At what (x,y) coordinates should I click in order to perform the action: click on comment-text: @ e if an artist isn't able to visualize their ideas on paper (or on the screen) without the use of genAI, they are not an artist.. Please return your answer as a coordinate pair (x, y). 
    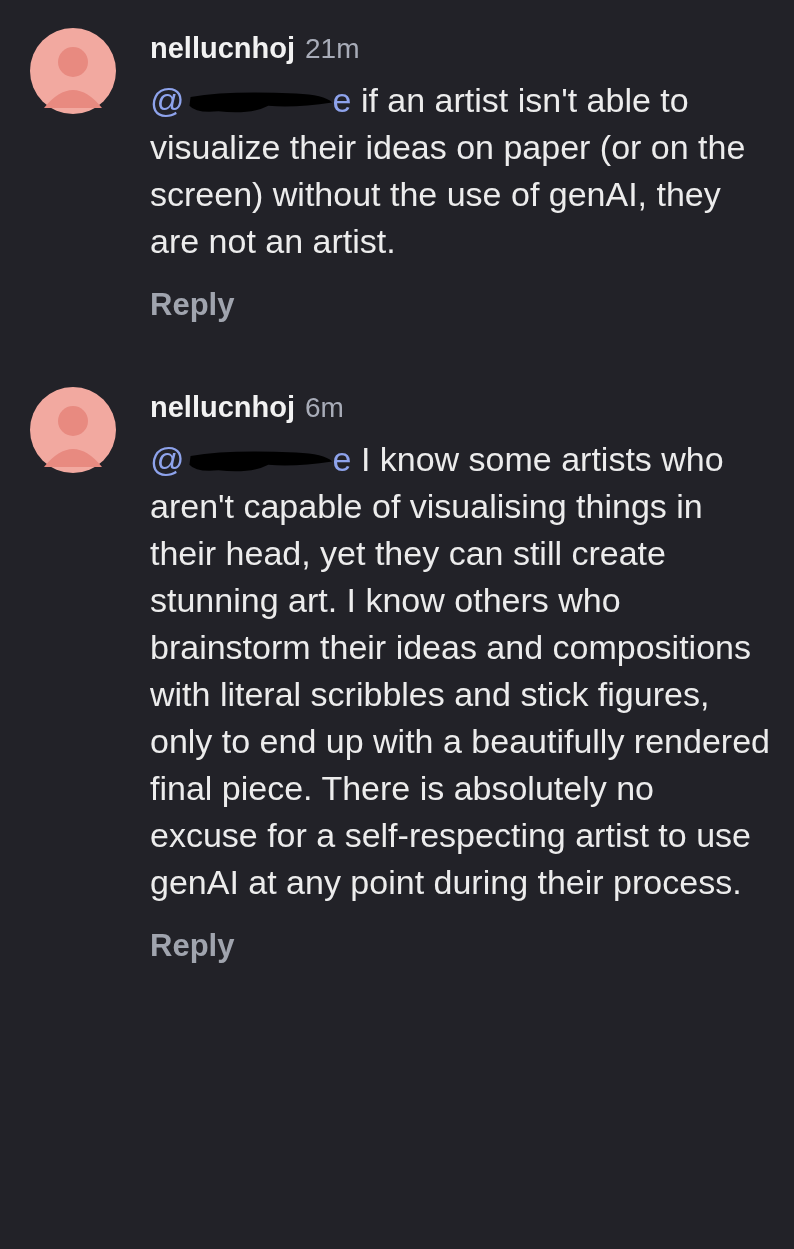
    Looking at the image, I should click on (448, 171).